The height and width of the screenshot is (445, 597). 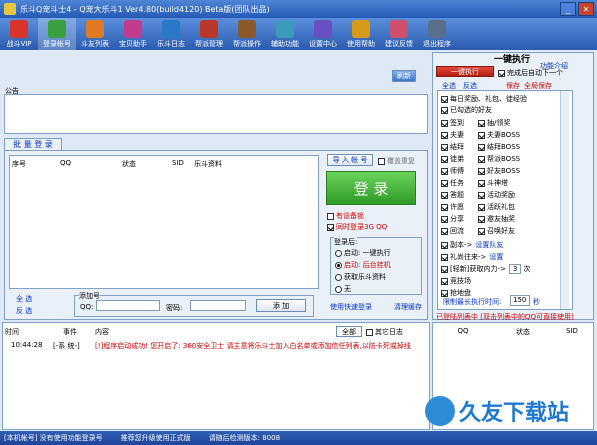 What do you see at coordinates (484, 99) in the screenshot?
I see `onekey-option: 每日奖励、礼包、徒经验` at bounding box center [484, 99].